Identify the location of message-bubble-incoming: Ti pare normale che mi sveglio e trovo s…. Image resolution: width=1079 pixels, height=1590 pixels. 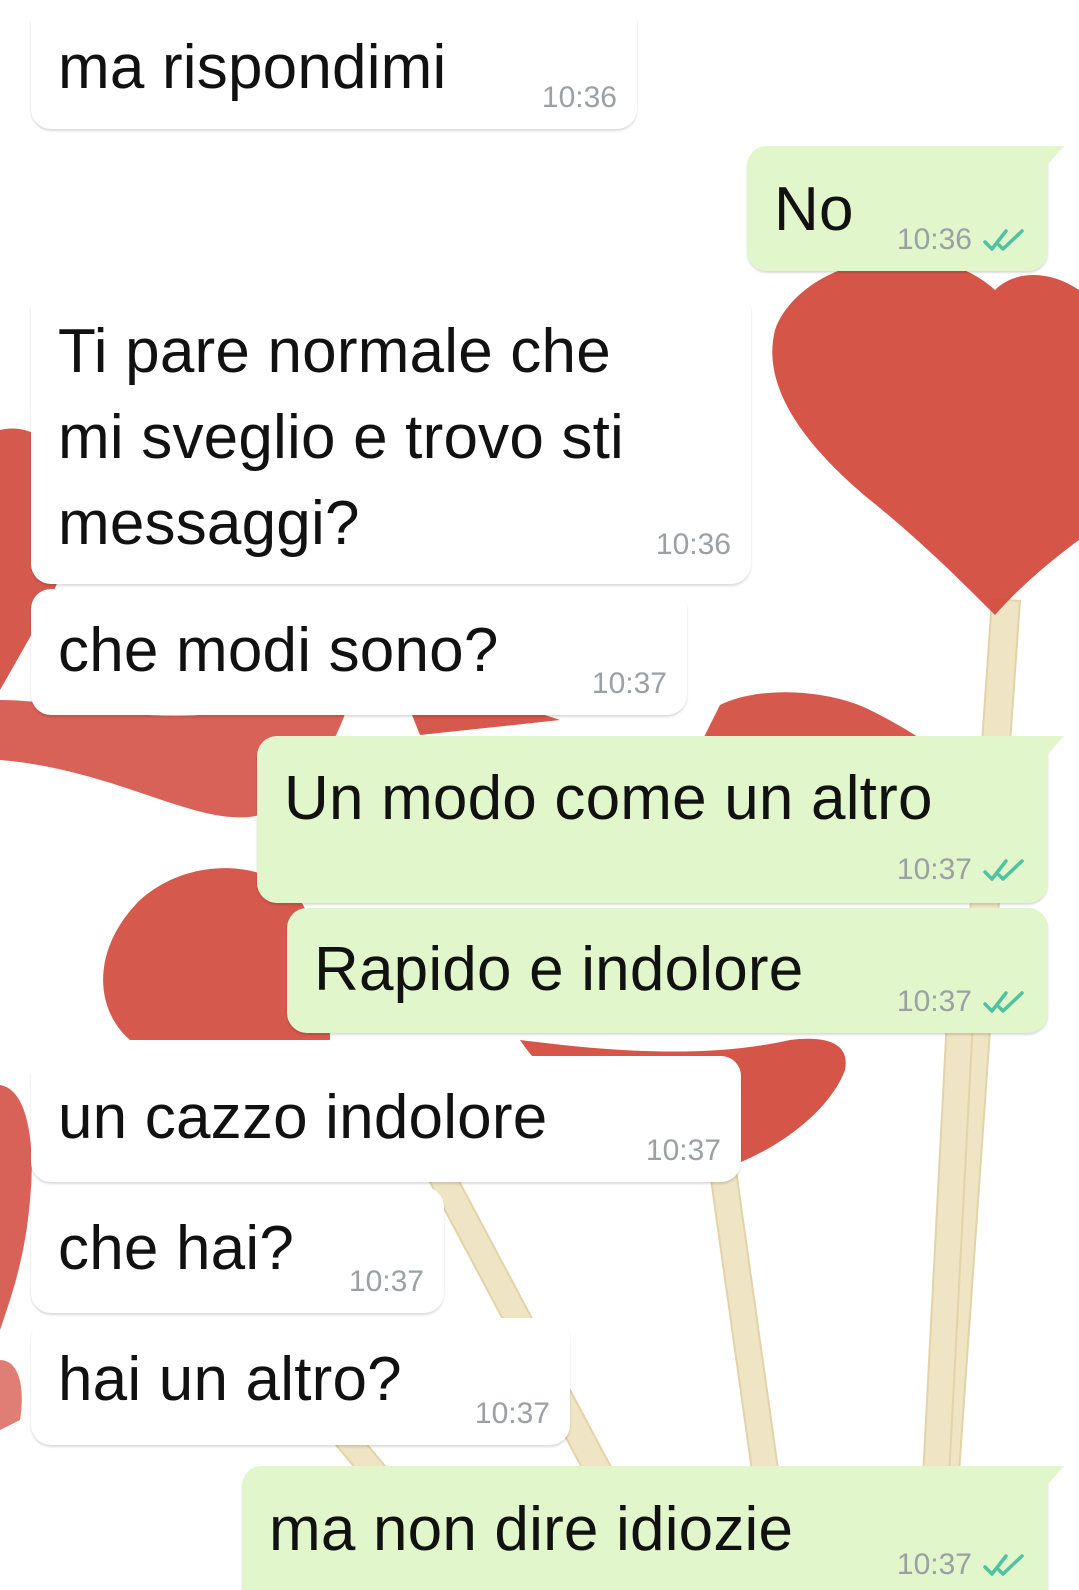
(383, 437).